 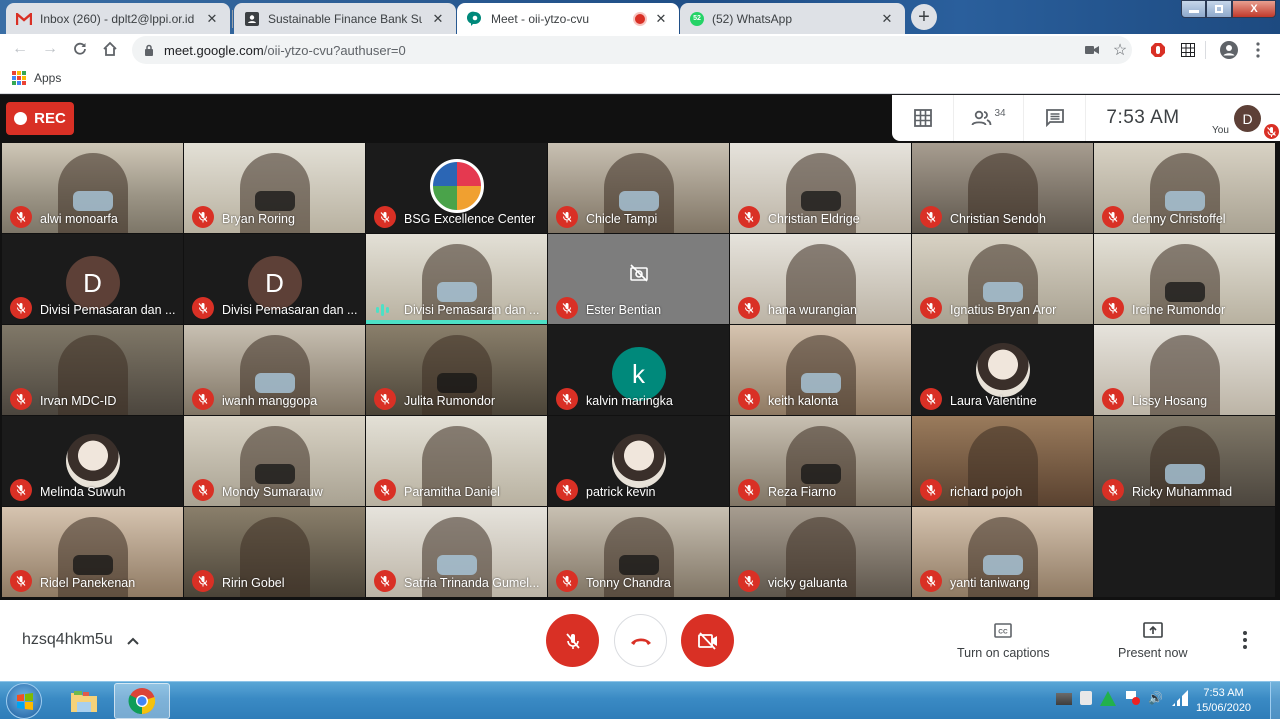 I want to click on participant-tile: Ririn Gobel, so click(x=274, y=552).